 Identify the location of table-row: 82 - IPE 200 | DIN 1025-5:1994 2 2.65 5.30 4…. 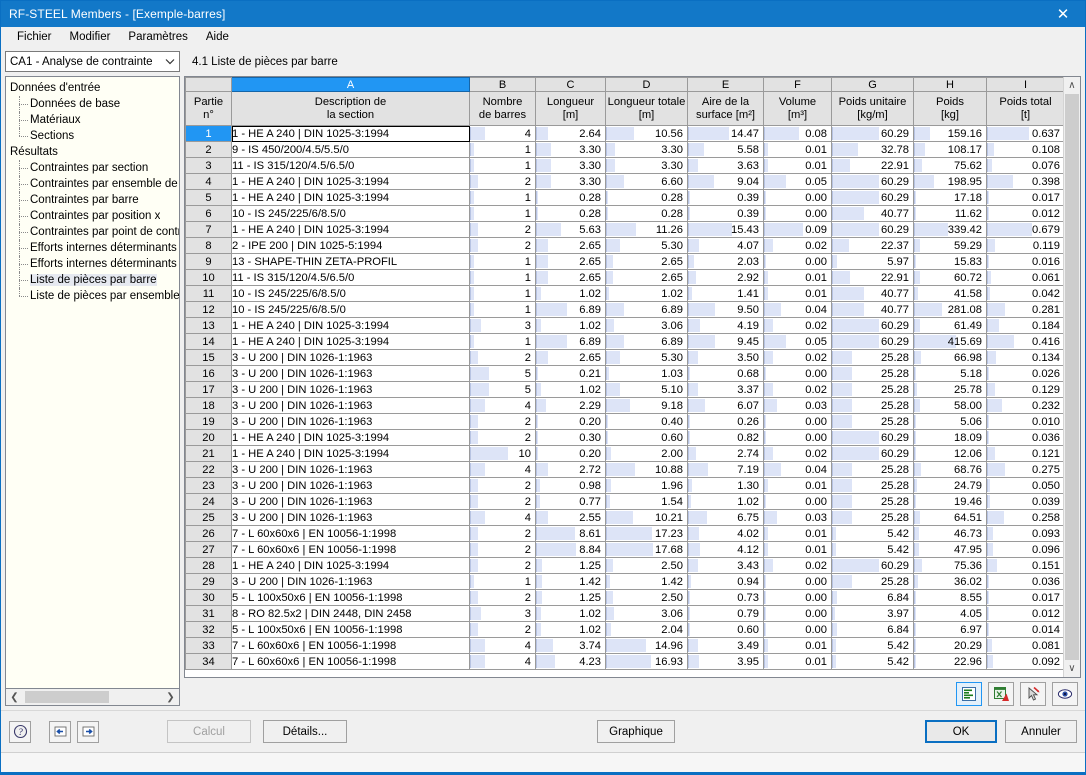
(624, 245).